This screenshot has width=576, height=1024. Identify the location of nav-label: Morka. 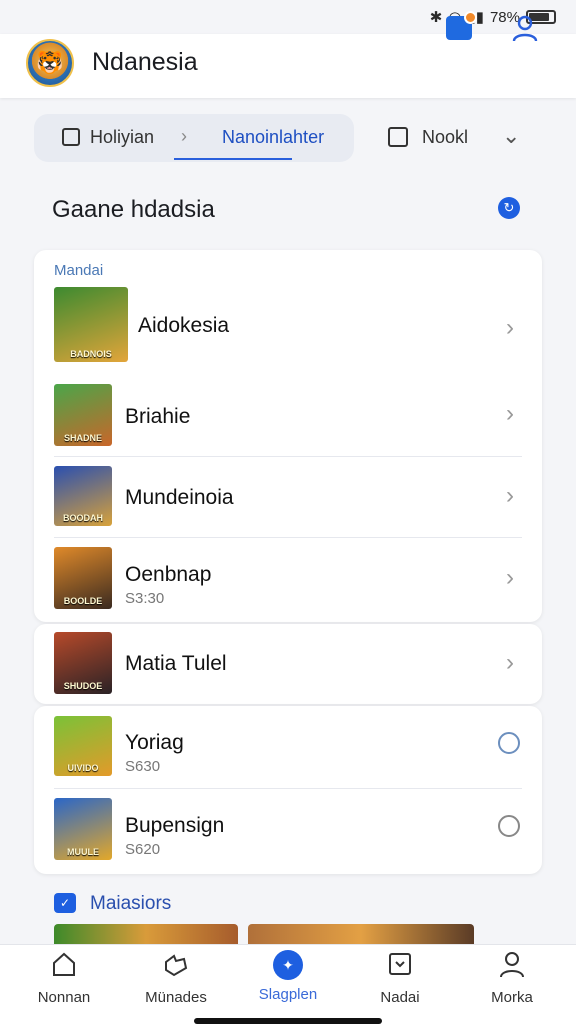
(512, 997).